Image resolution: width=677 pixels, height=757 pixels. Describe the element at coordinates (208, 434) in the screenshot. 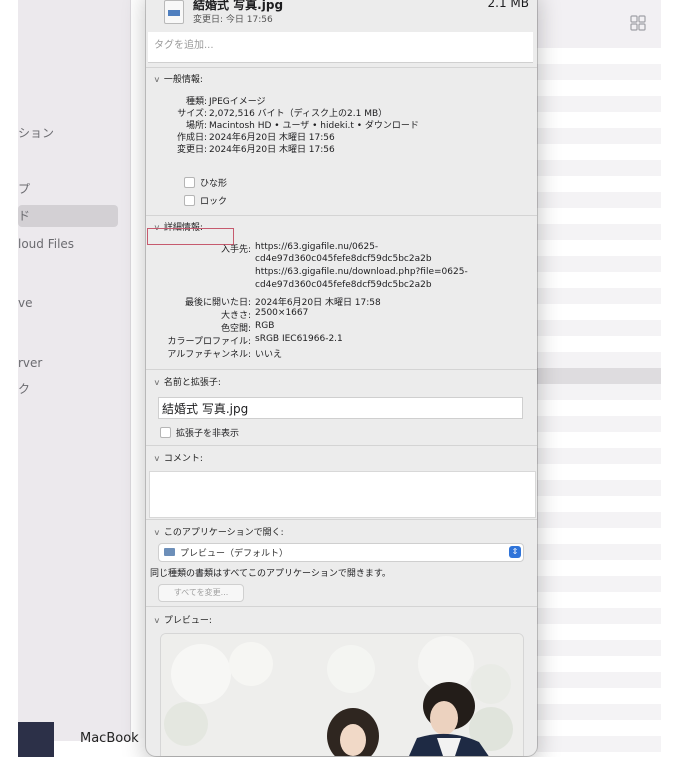

I see `hide-extension-label: 拡張子を非表示` at that location.